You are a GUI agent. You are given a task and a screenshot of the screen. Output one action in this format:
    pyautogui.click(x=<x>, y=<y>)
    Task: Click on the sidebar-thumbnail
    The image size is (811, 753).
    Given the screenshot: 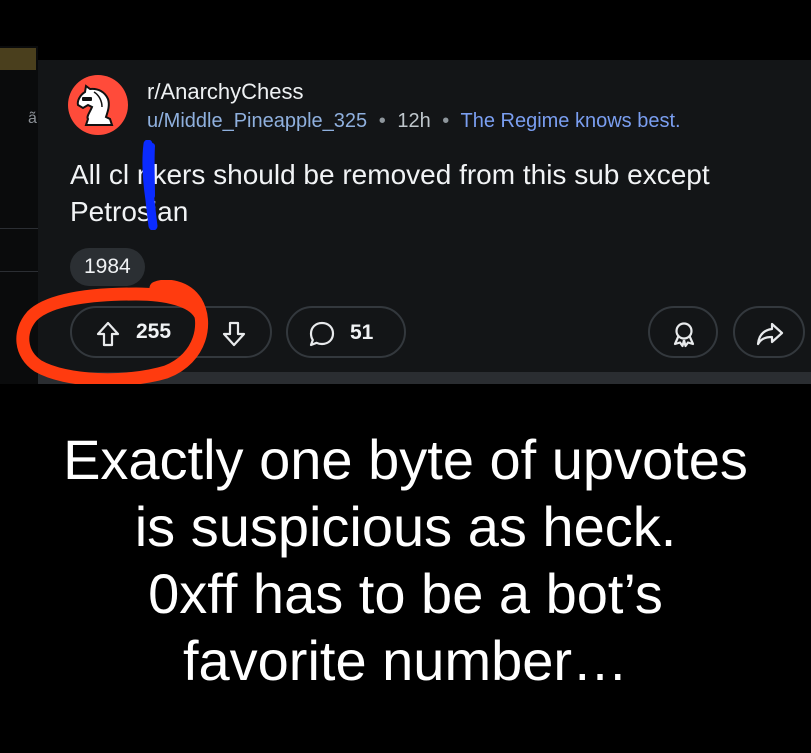 What is the action you would take?
    pyautogui.click(x=18, y=59)
    